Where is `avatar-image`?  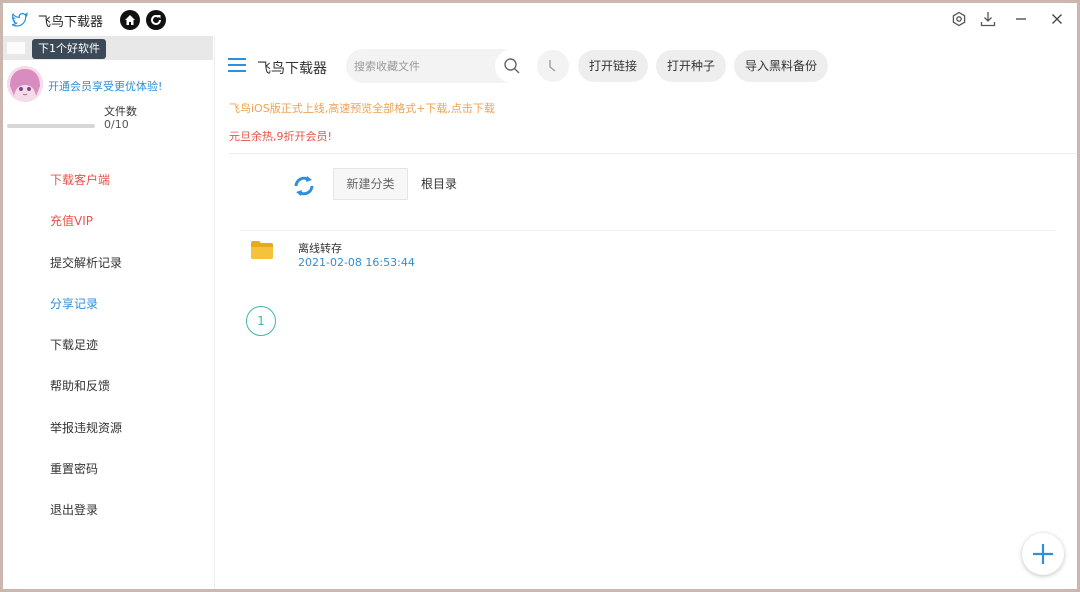
avatar-image is located at coordinates (25, 84).